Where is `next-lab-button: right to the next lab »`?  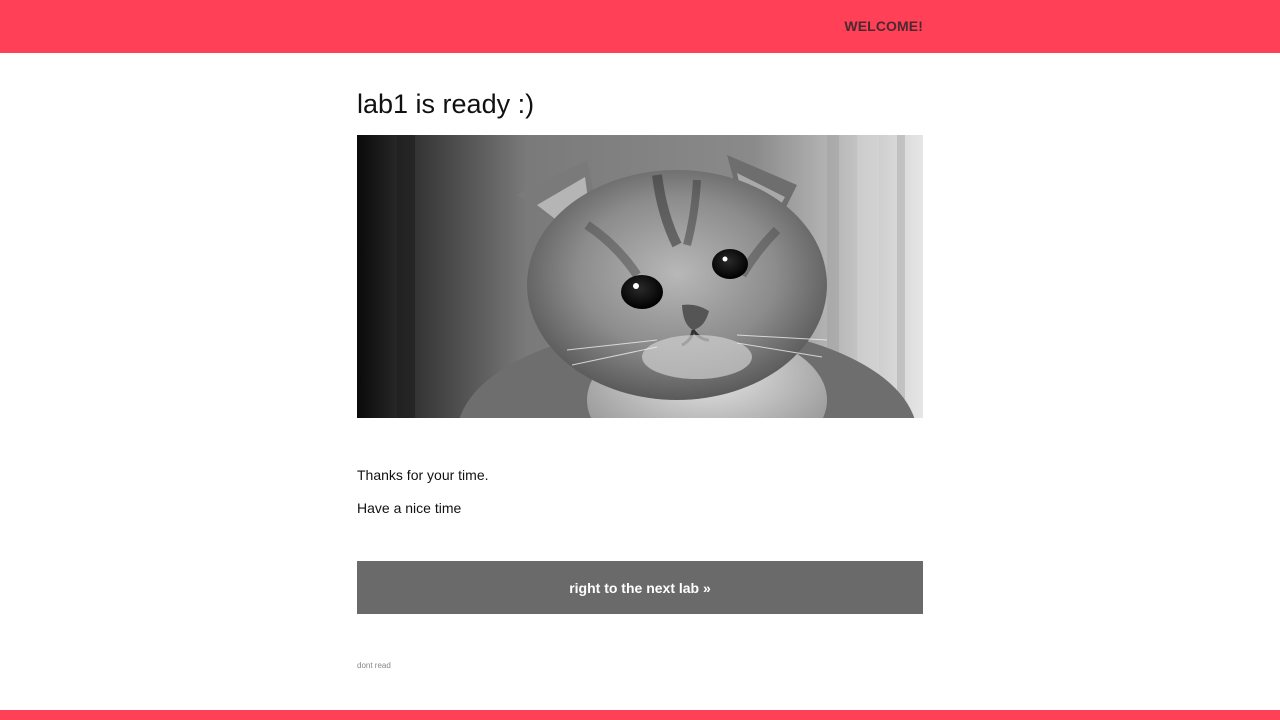
next-lab-button: right to the next lab » is located at coordinates (640, 587).